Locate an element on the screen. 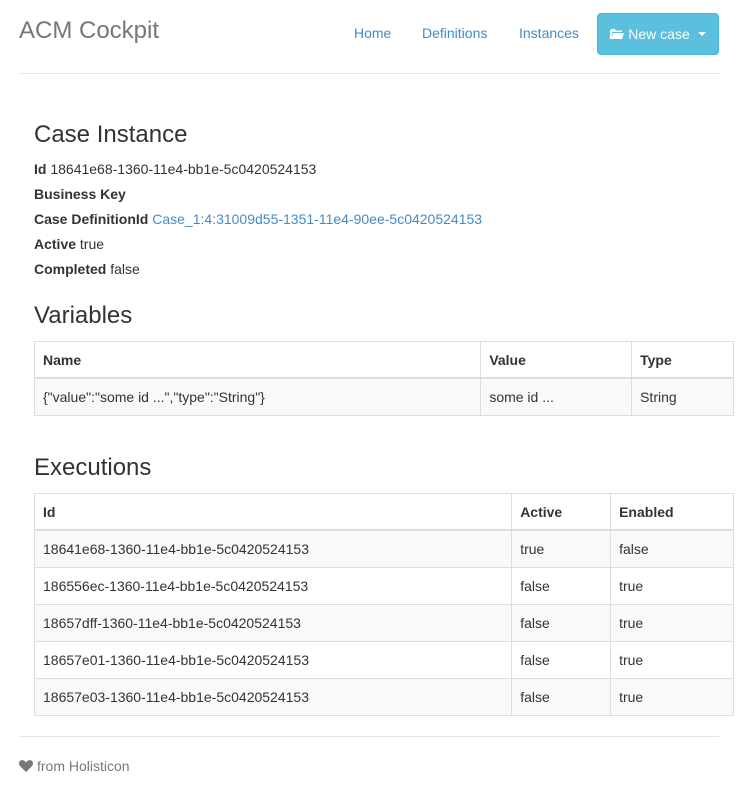 The width and height of the screenshot is (749, 789). new-case-label: New case is located at coordinates (659, 34).